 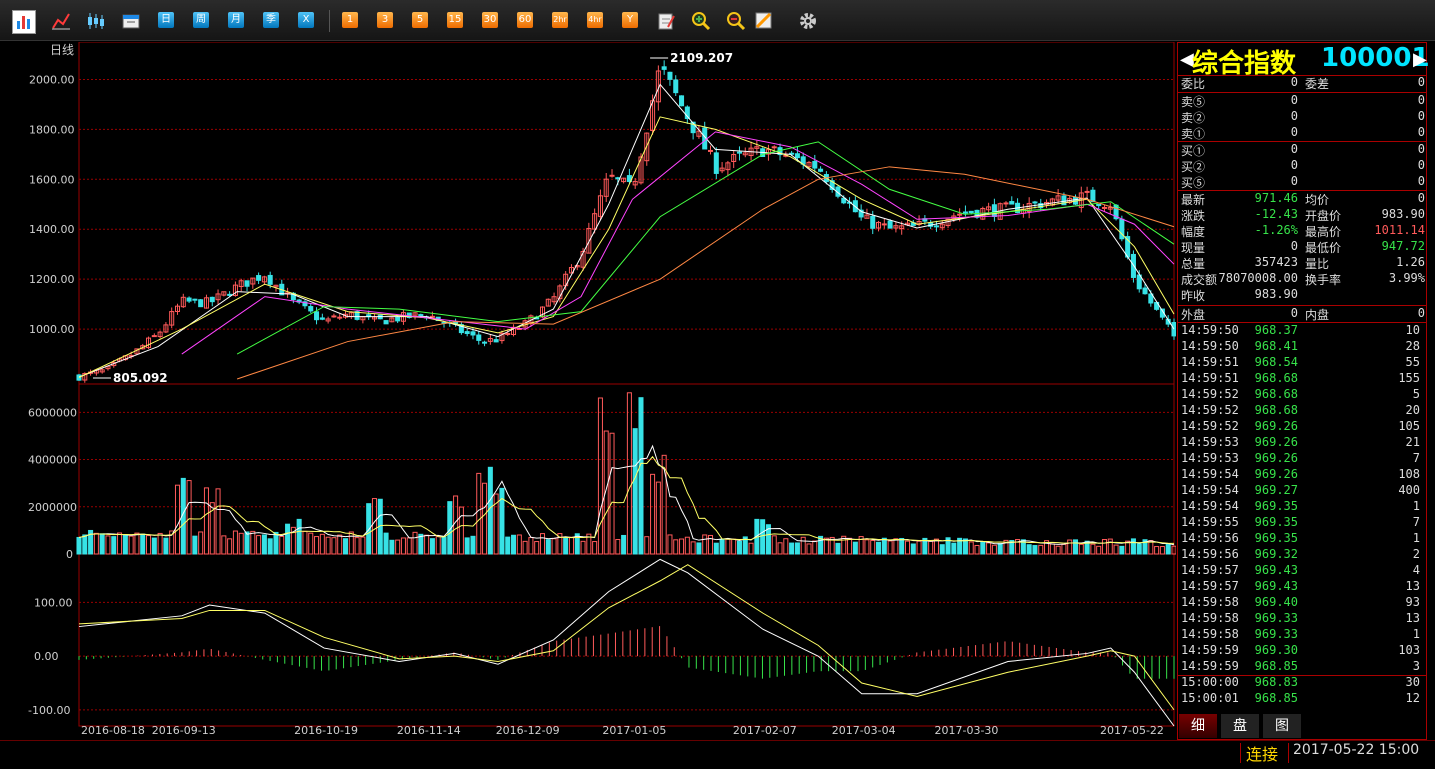 I want to click on draw-line-icon, so click(x=764, y=21).